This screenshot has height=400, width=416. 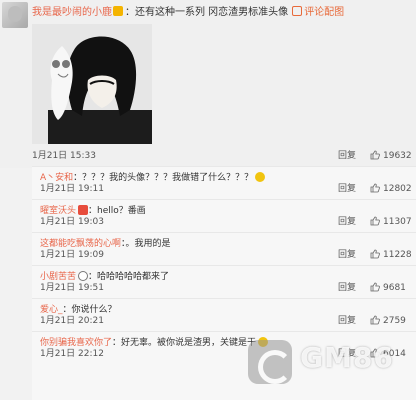 What do you see at coordinates (76, 343) in the screenshot?
I see `comment-username: 你别骗我喜欢你了` at bounding box center [76, 343].